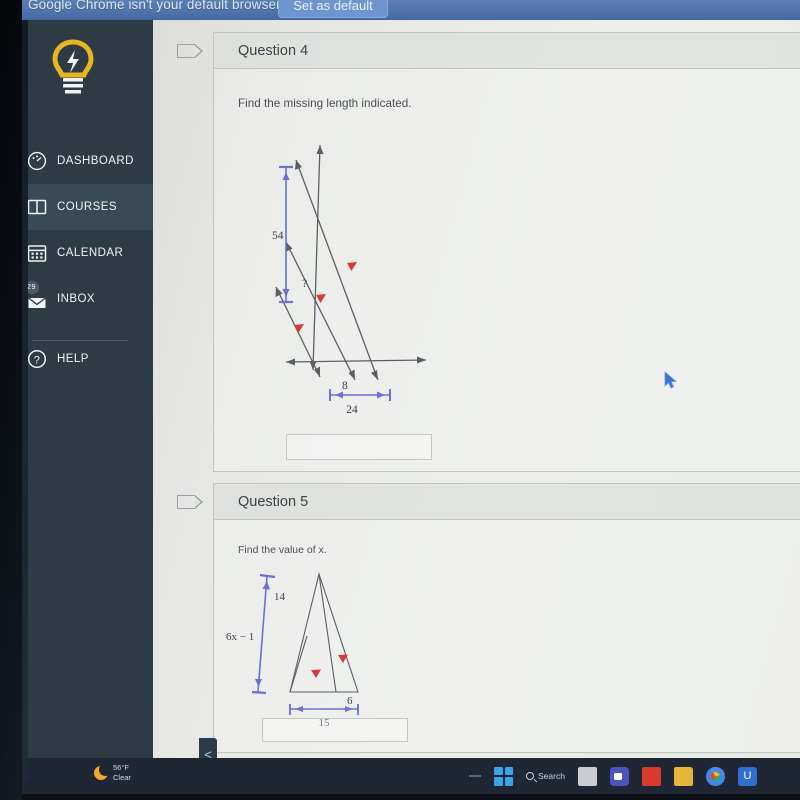 This screenshot has height=800, width=800. I want to click on figure-label-8: 8, so click(345, 386).